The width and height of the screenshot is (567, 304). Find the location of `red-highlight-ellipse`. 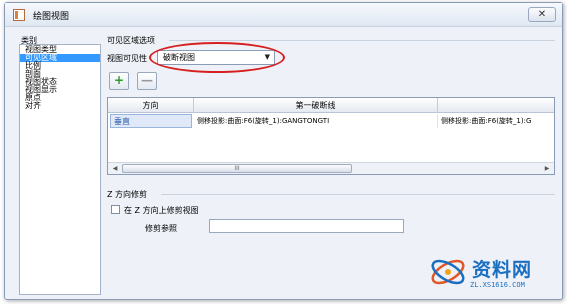

red-highlight-ellipse is located at coordinates (217, 57).